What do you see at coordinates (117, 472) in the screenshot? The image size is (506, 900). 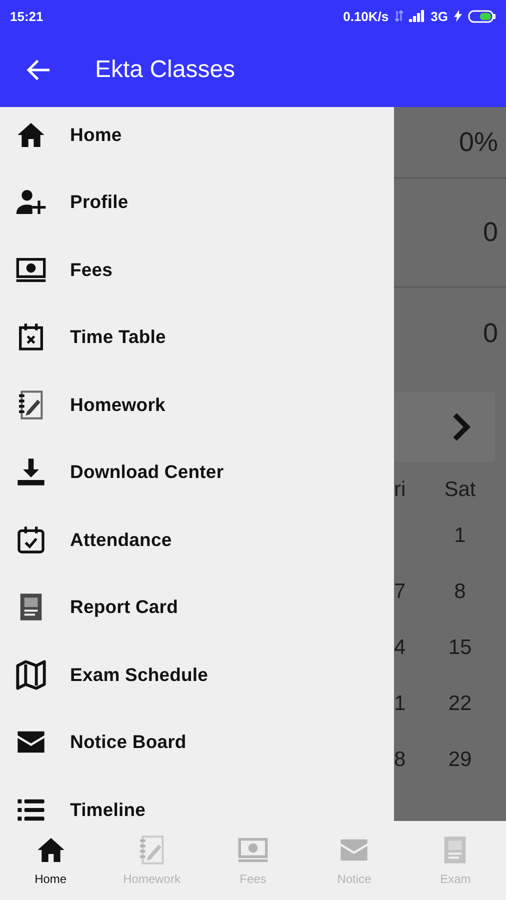 I see `drawer-item: Download Center` at bounding box center [117, 472].